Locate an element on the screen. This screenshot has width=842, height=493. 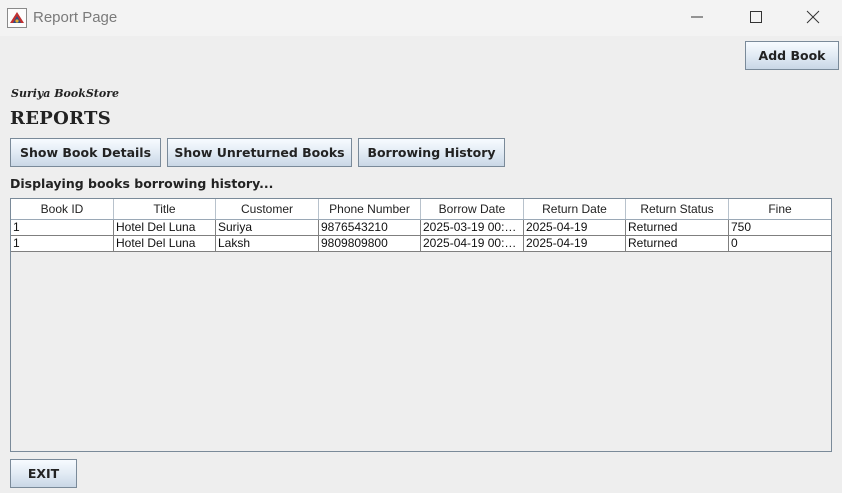
minimize-icon is located at coordinates (697, 17).